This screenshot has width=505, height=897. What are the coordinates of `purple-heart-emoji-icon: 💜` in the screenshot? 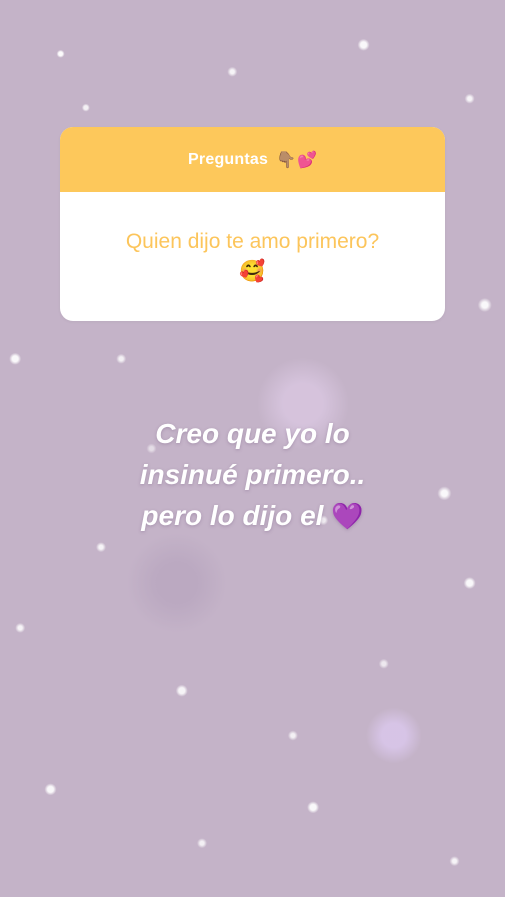 It's located at (347, 516).